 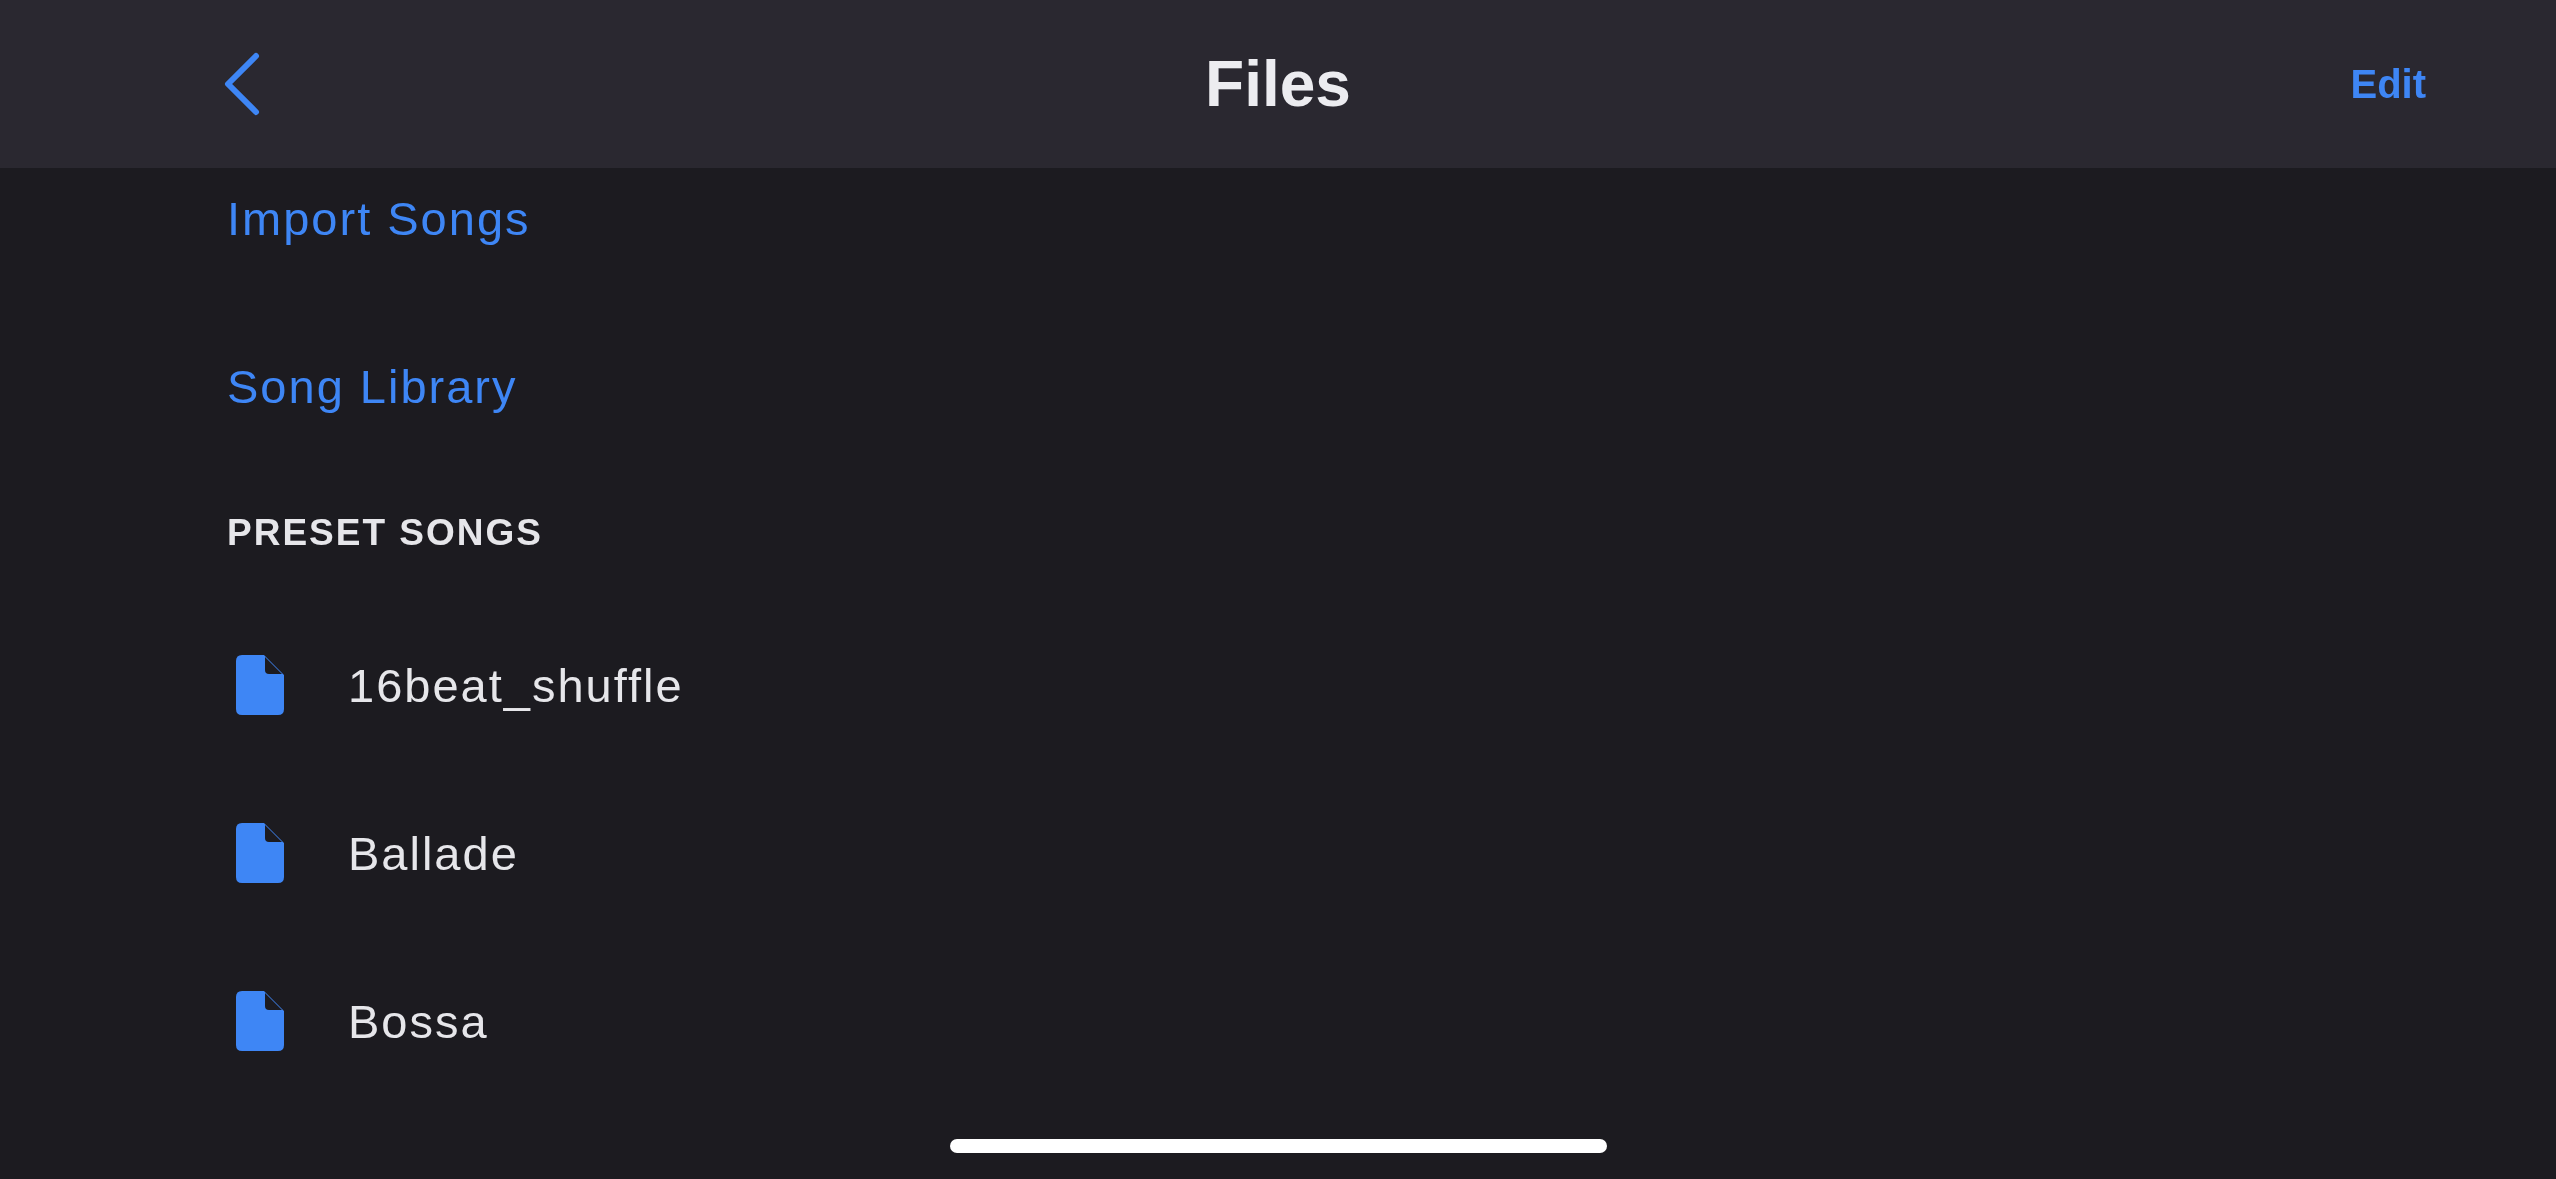 What do you see at coordinates (516, 685) in the screenshot?
I see `file-name: 16beat_shuffle` at bounding box center [516, 685].